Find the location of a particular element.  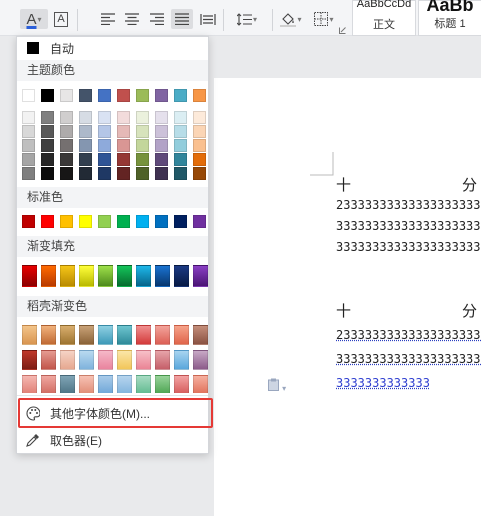

shading-button: ▾ is located at coordinates (291, 19).